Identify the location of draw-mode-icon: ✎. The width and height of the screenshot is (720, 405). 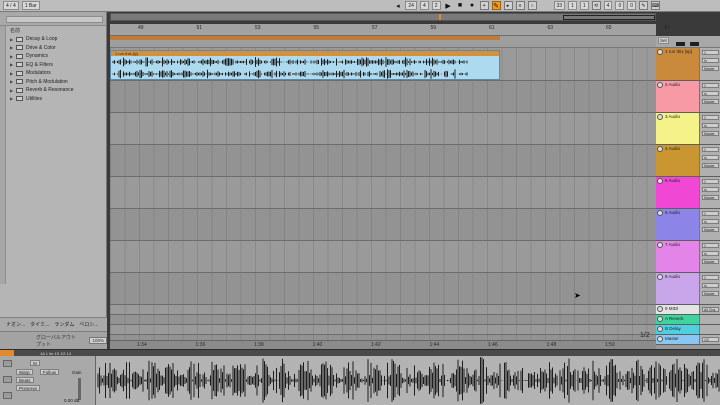
(643, 5).